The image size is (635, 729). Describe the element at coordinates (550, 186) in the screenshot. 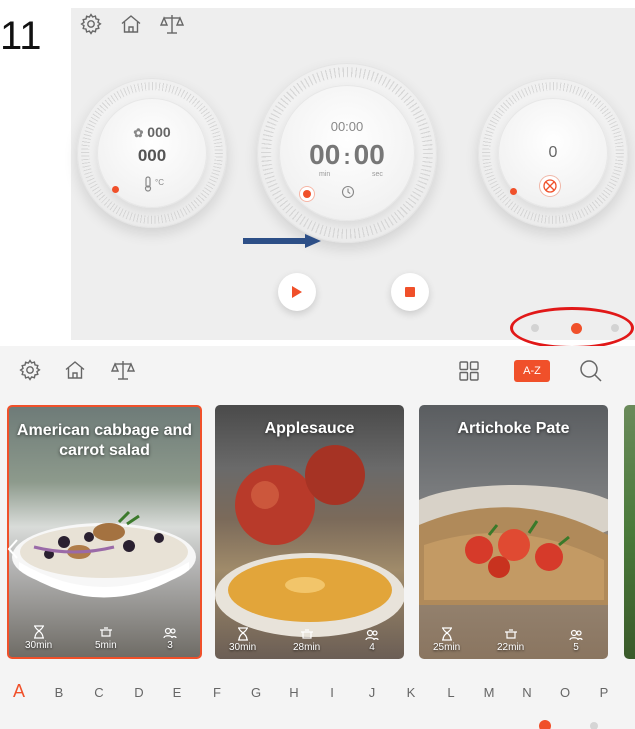

I see `blade-icon` at that location.